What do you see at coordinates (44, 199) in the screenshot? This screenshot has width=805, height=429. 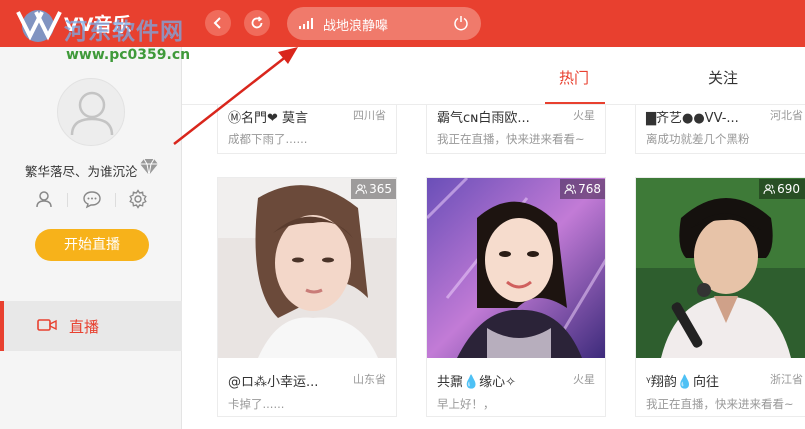 I see `profile-icon` at bounding box center [44, 199].